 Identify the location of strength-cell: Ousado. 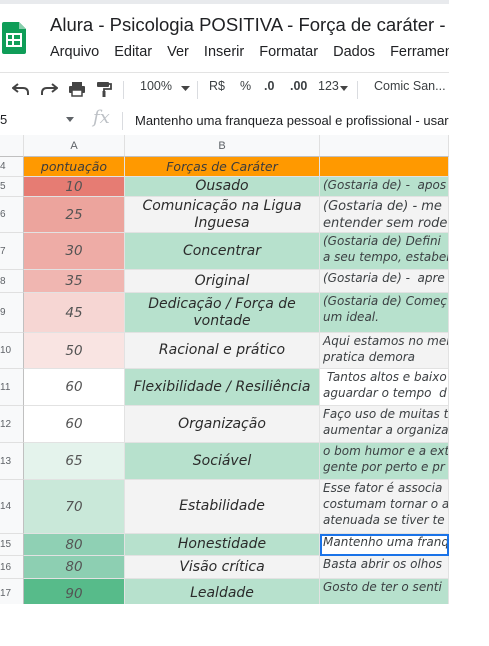
(222, 187).